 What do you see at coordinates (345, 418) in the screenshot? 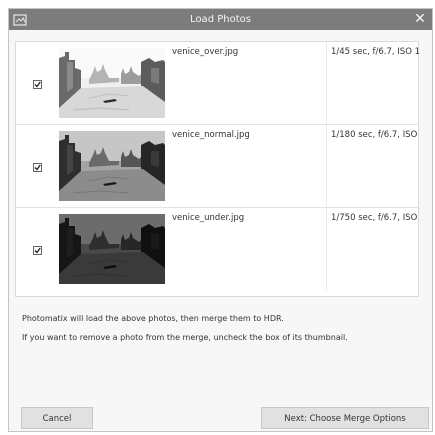
I see `next-choose-merge-options-button: Next: Choose Merge Options` at bounding box center [345, 418].